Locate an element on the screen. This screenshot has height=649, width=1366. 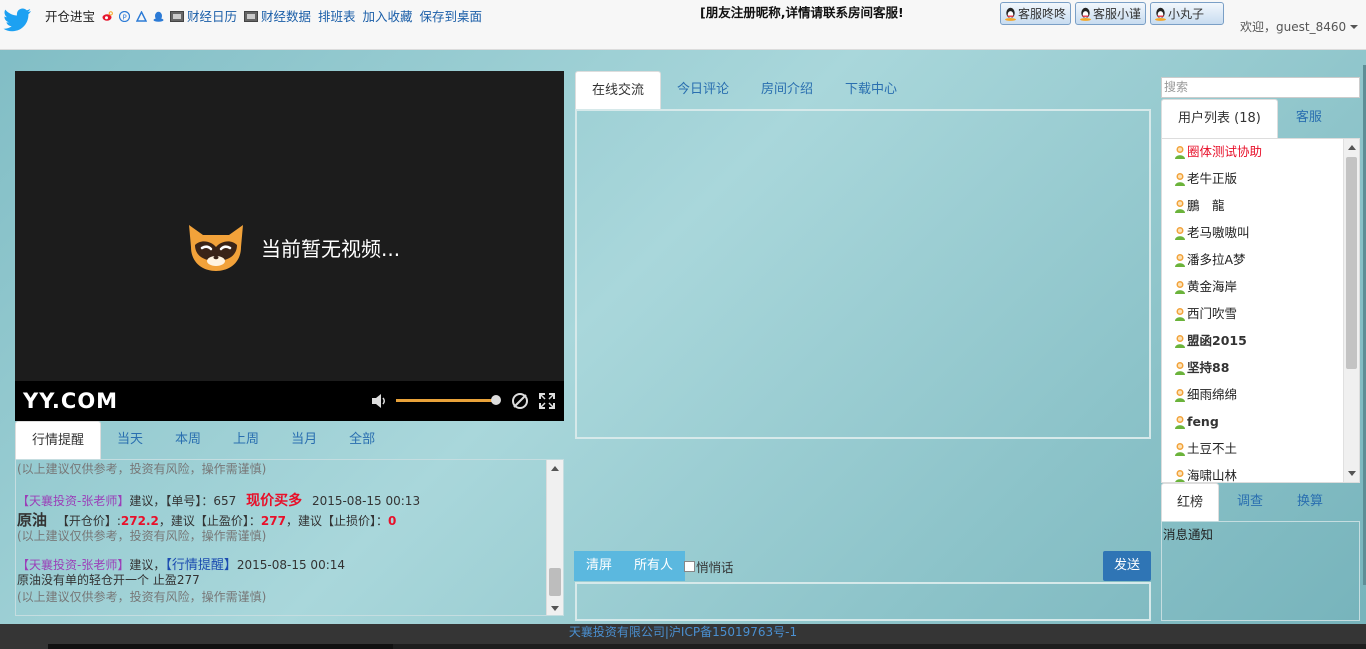
data-monitor-icon is located at coordinates (250, 16).